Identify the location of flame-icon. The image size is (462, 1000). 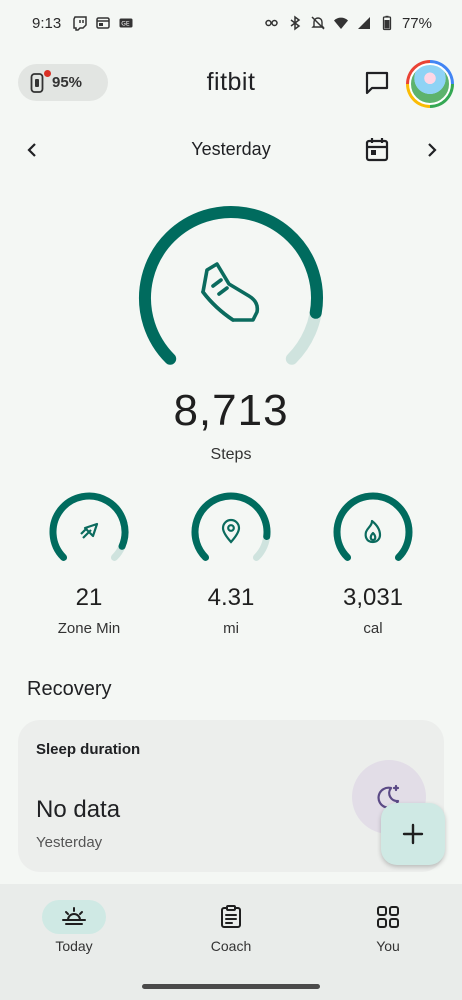
(373, 531).